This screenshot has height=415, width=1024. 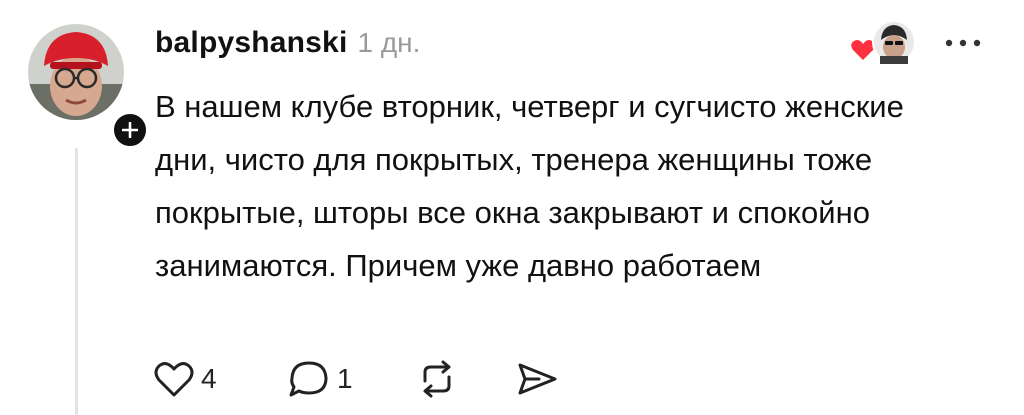 I want to click on comment-header: balpyshanski 1 дн., so click(x=287, y=47).